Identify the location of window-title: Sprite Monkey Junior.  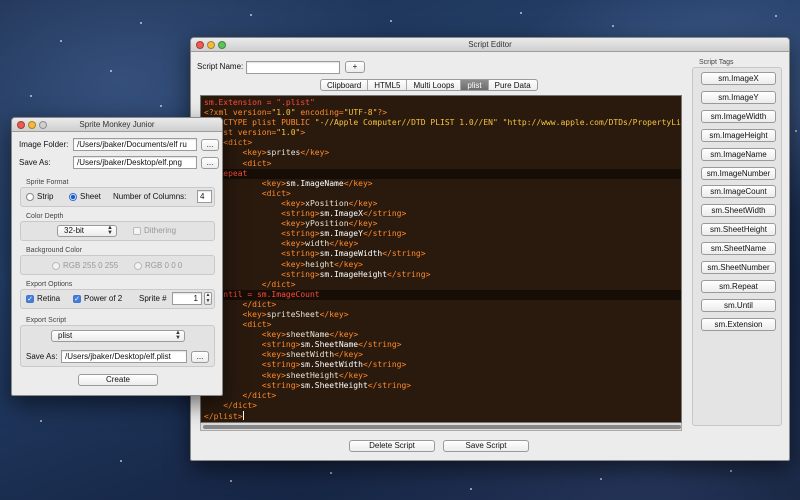
(117, 124).